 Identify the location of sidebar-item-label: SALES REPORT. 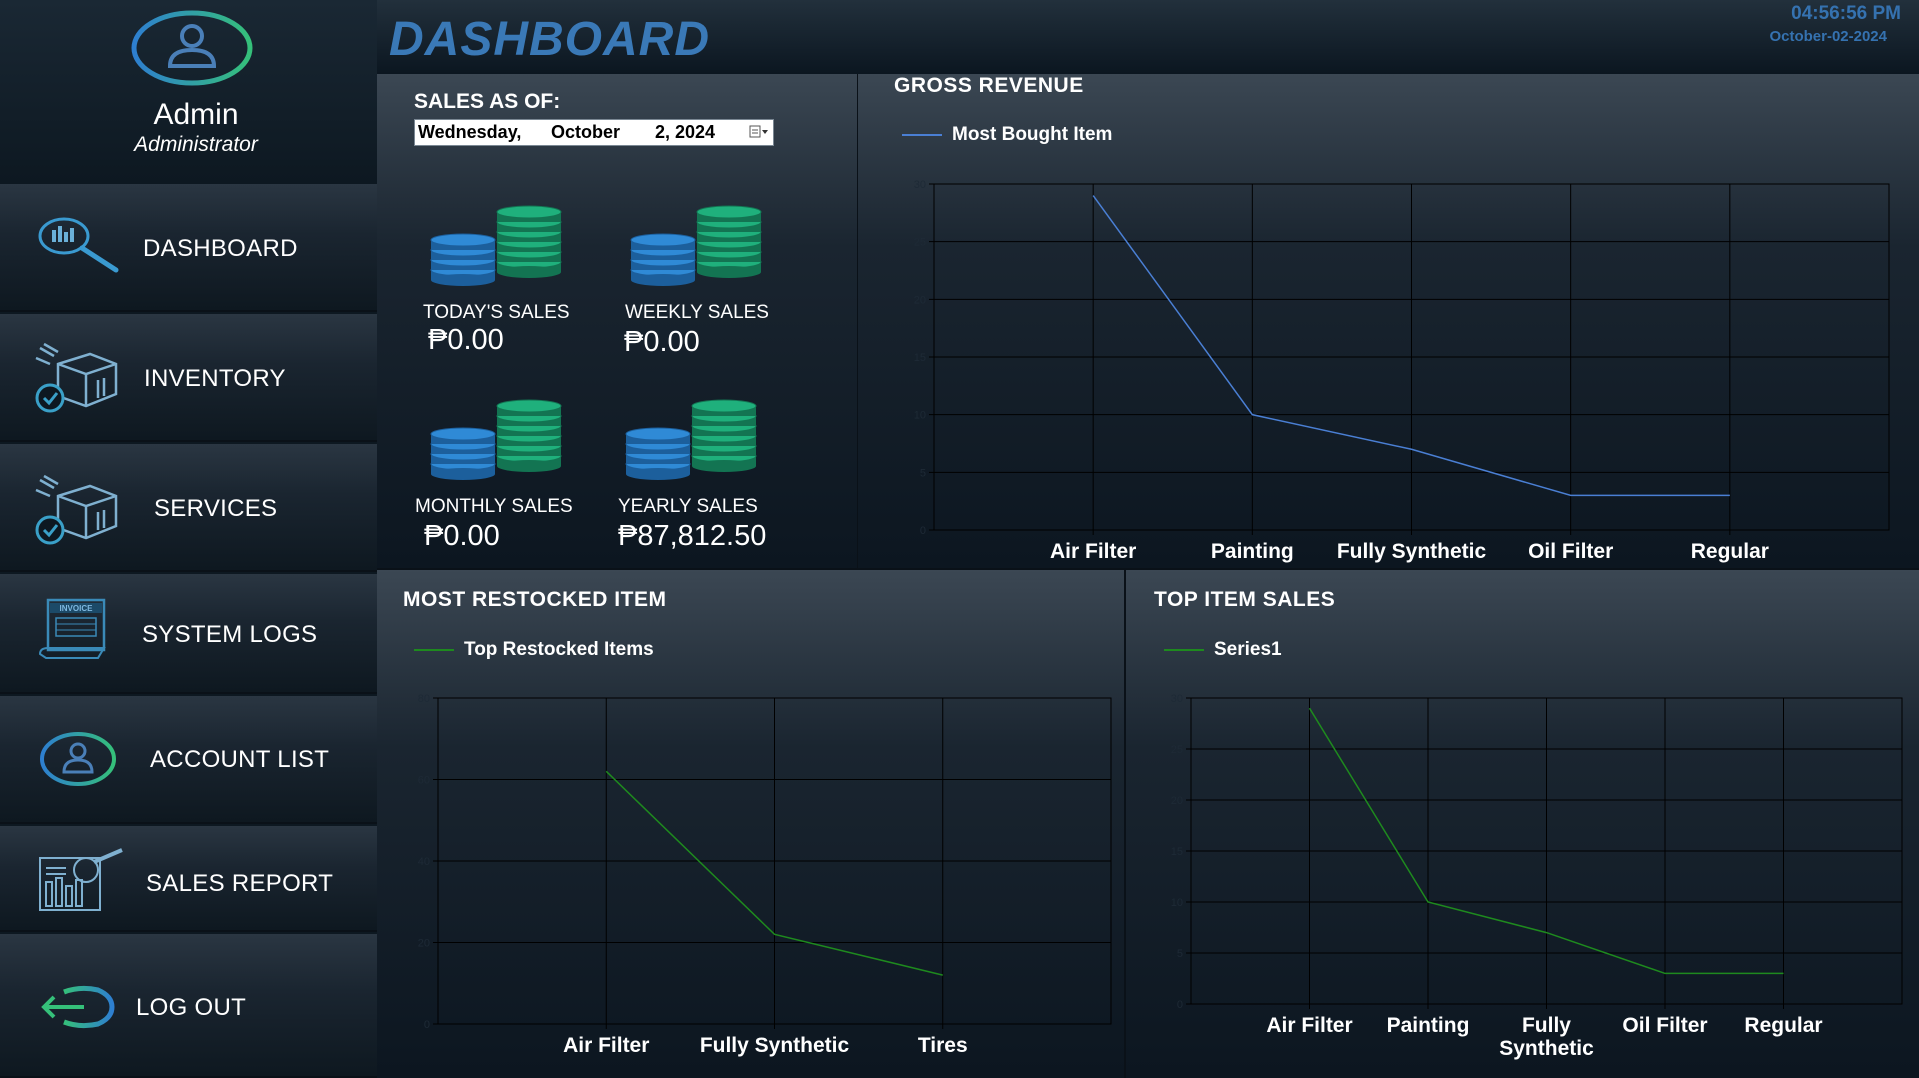
(240, 883).